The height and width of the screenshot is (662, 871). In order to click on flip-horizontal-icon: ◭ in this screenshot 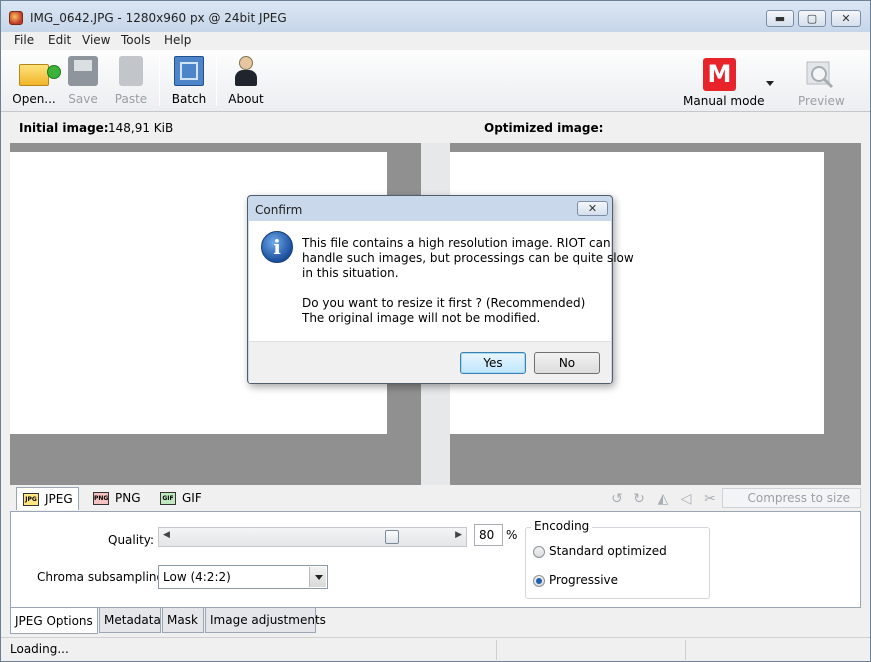, I will do `click(663, 499)`.